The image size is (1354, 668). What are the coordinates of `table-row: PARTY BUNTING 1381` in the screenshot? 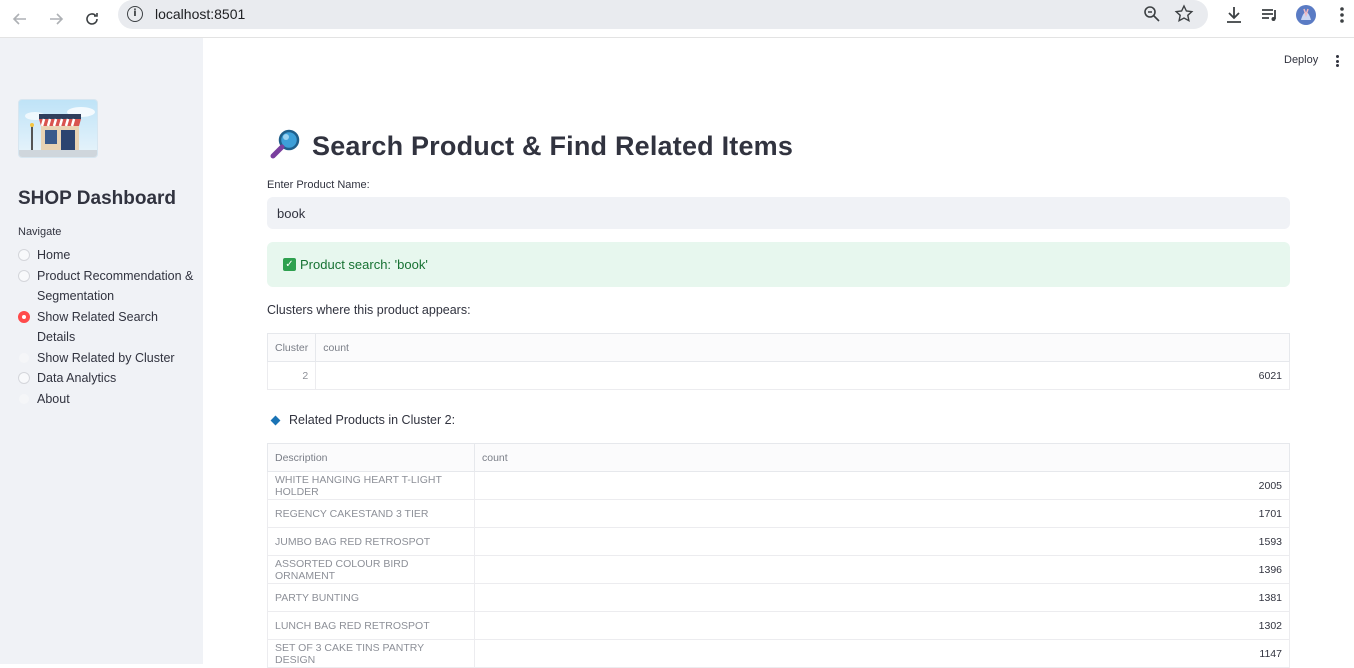 It's located at (778, 597).